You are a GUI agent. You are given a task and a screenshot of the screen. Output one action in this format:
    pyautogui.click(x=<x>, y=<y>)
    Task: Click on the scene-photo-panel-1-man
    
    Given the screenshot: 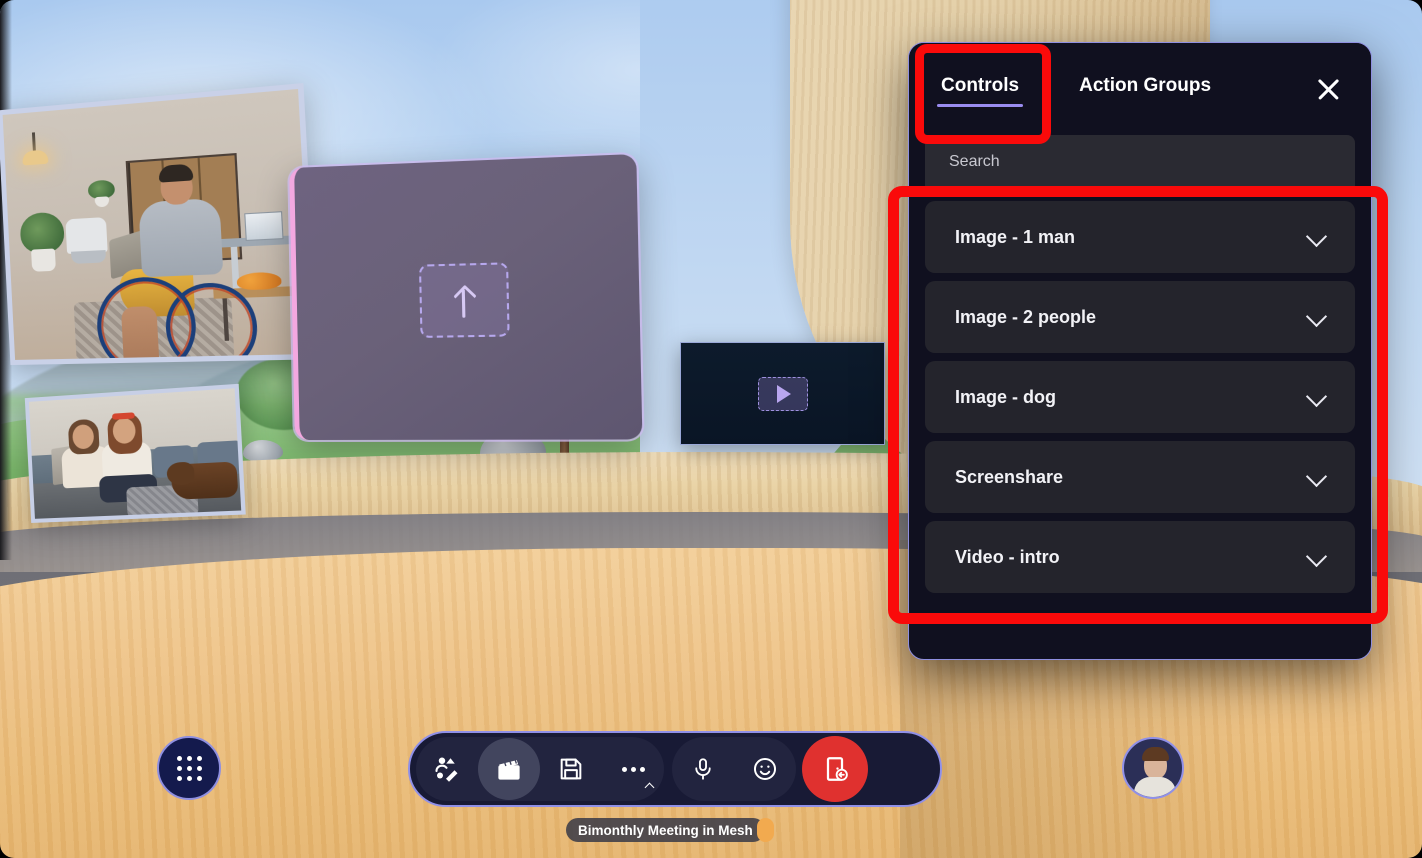 What is the action you would take?
    pyautogui.click(x=159, y=224)
    